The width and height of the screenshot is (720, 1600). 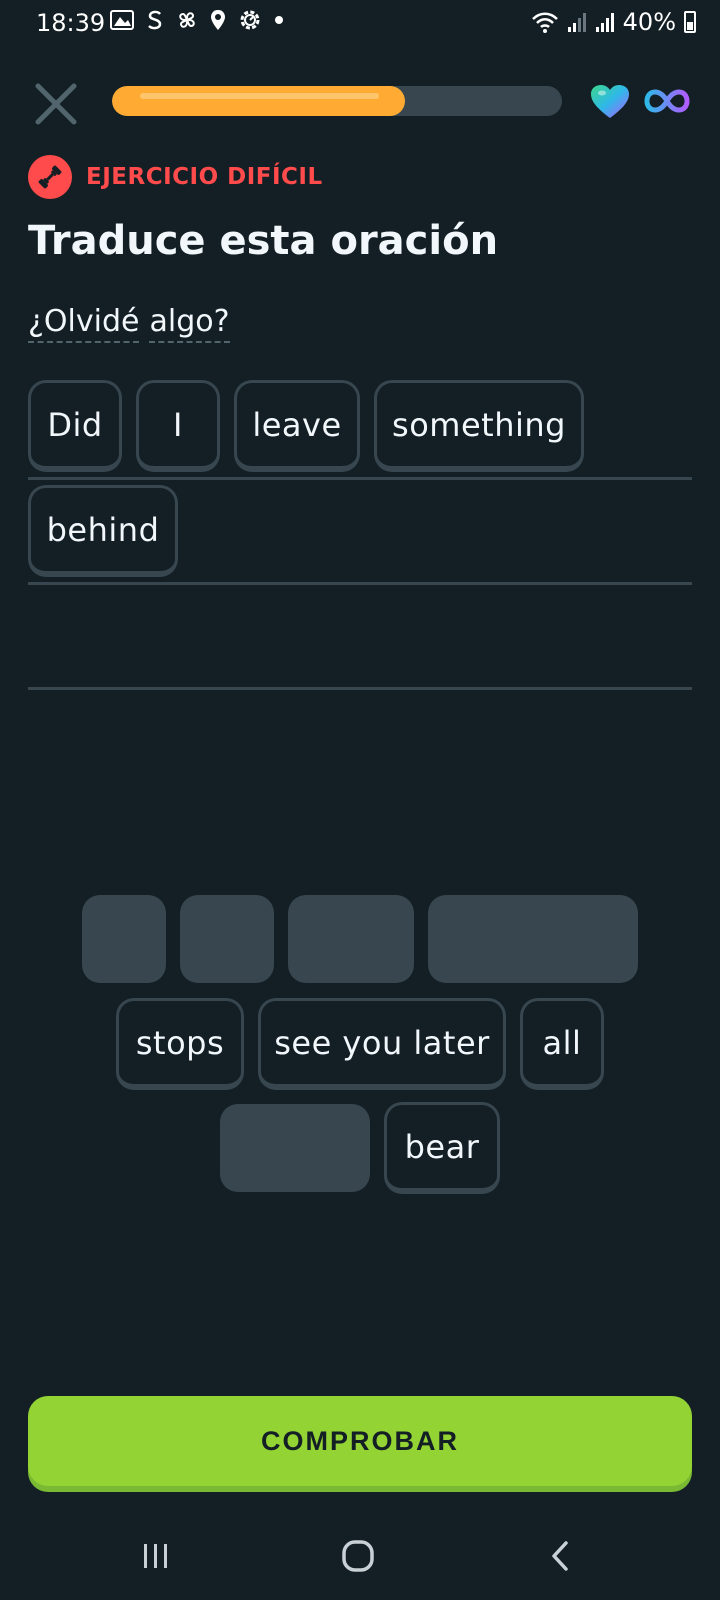 I want to click on word-bank-tile: see you later, so click(x=382, y=1044).